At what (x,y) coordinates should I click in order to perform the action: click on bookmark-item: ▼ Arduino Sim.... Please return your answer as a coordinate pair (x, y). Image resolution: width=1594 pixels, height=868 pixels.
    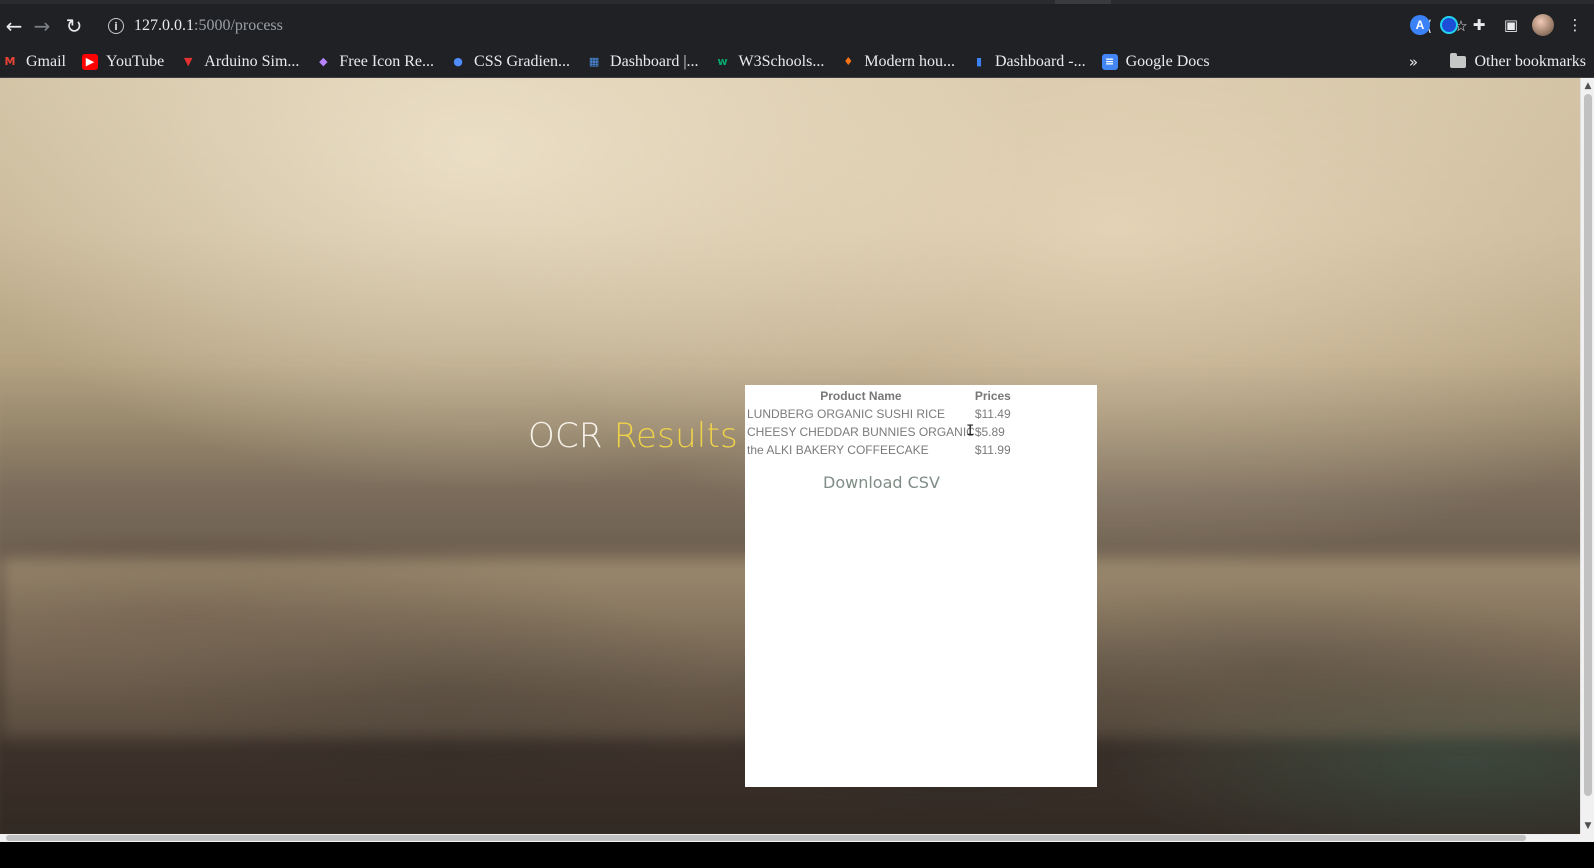
    Looking at the image, I should click on (239, 62).